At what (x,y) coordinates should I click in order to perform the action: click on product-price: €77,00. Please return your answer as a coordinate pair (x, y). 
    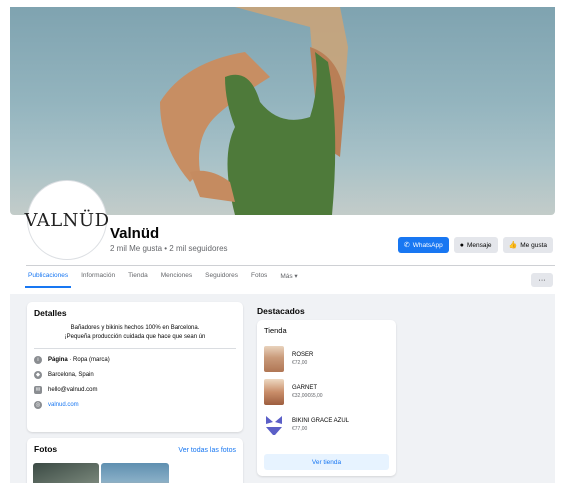
    Looking at the image, I should click on (300, 429).